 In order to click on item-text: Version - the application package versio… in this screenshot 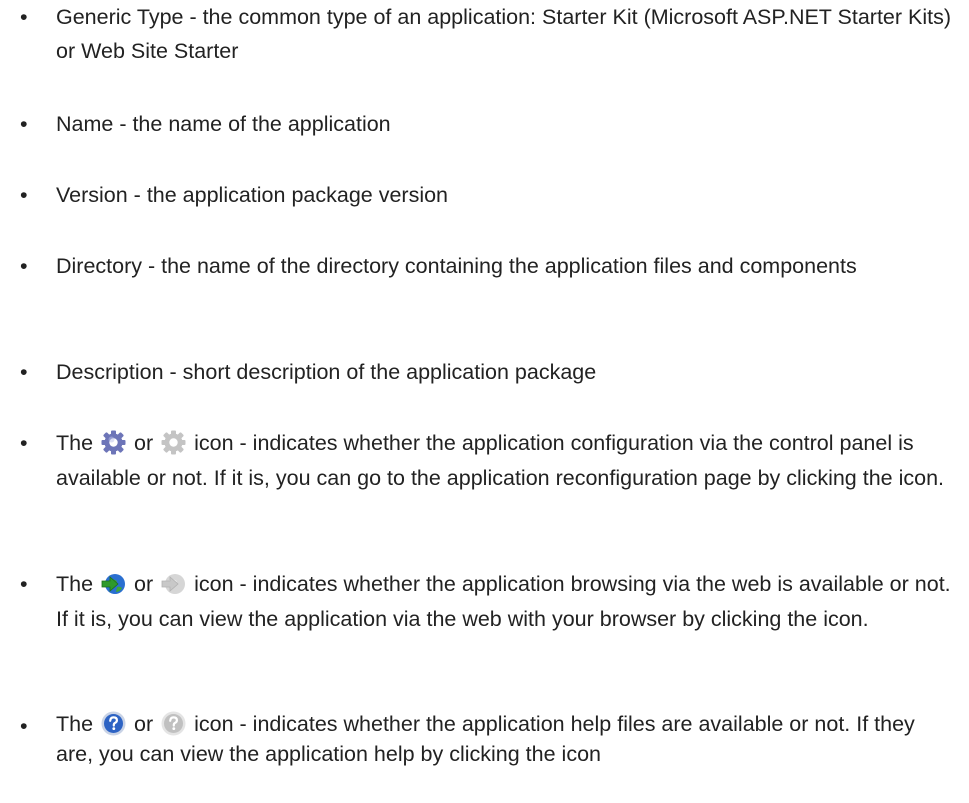, I will do `click(252, 195)`.